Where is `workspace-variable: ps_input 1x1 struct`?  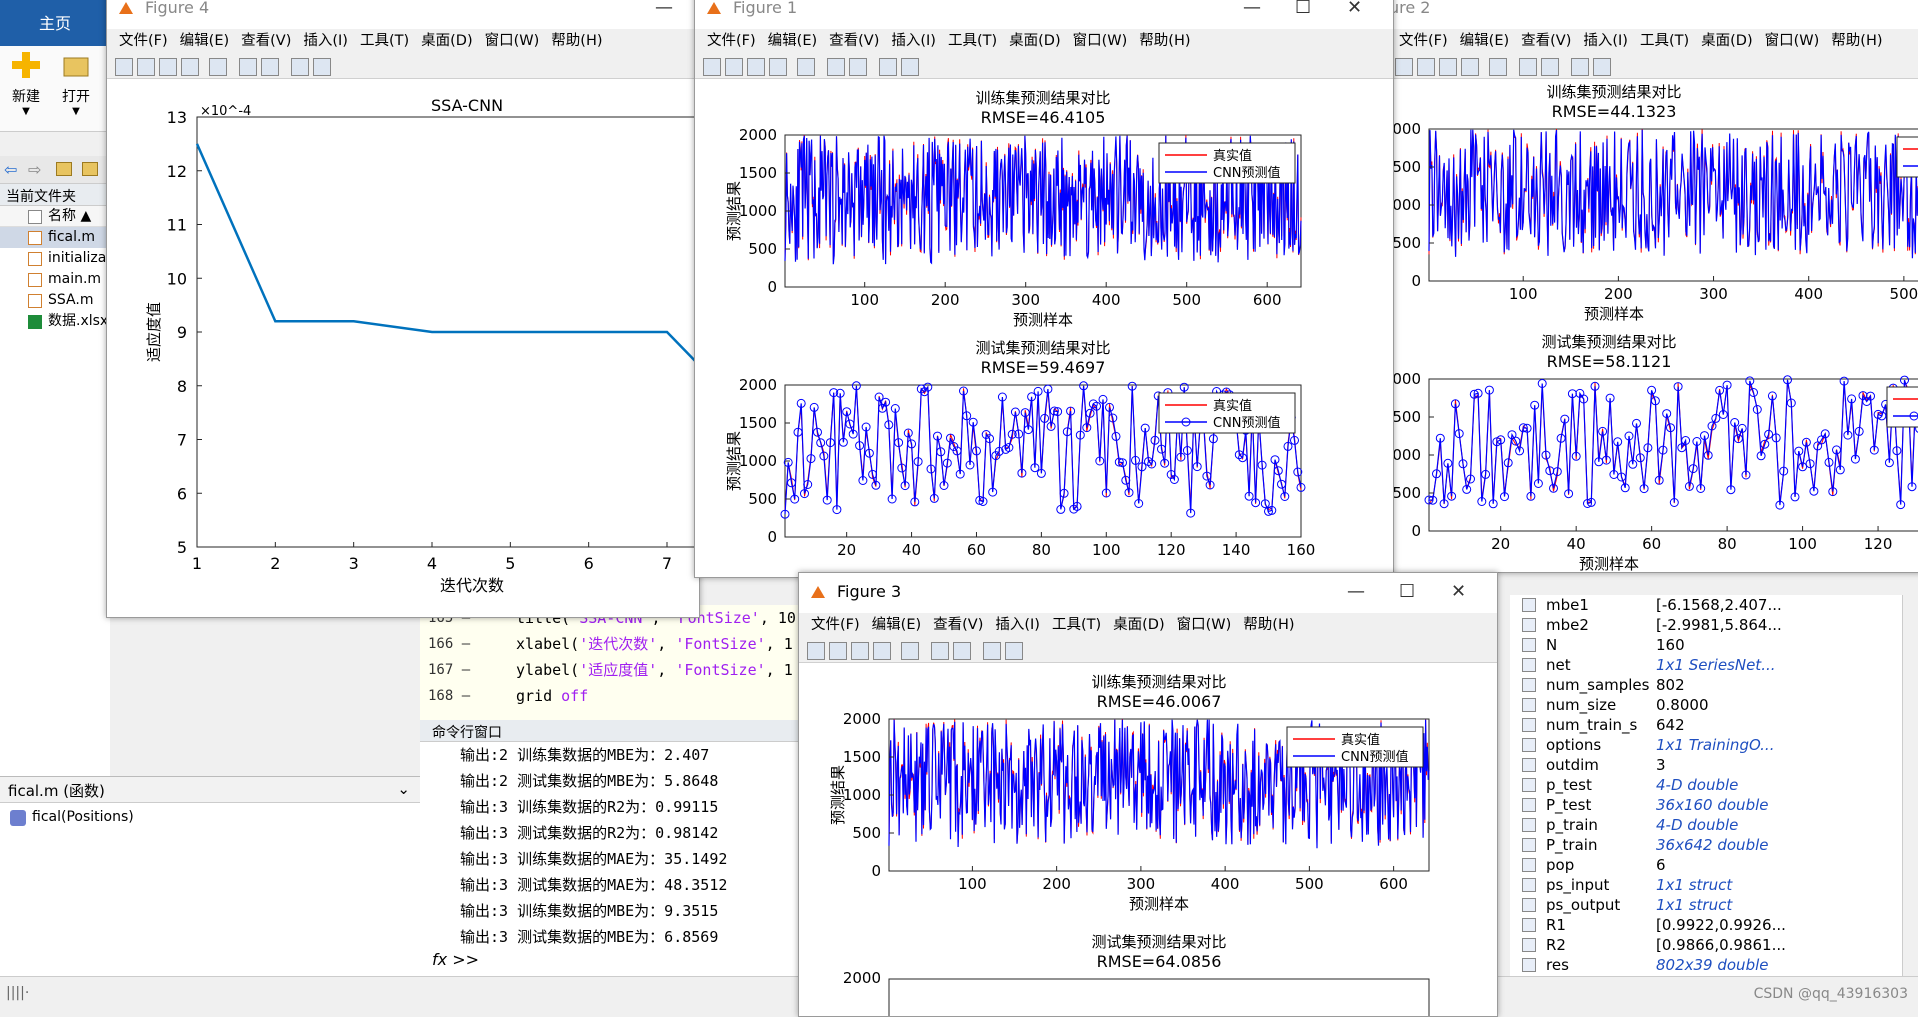 workspace-variable: ps_input 1x1 struct is located at coordinates (1714, 885).